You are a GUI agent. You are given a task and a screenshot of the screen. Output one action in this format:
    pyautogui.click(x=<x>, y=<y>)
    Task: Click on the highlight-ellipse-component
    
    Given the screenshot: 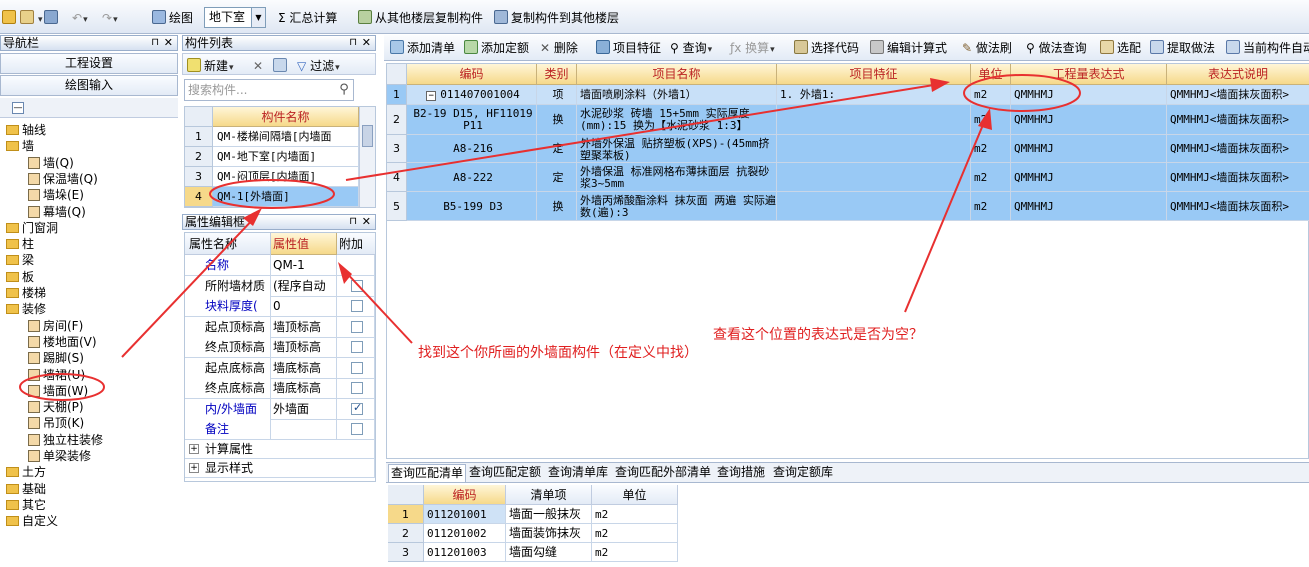 What is the action you would take?
    pyautogui.click(x=272, y=194)
    